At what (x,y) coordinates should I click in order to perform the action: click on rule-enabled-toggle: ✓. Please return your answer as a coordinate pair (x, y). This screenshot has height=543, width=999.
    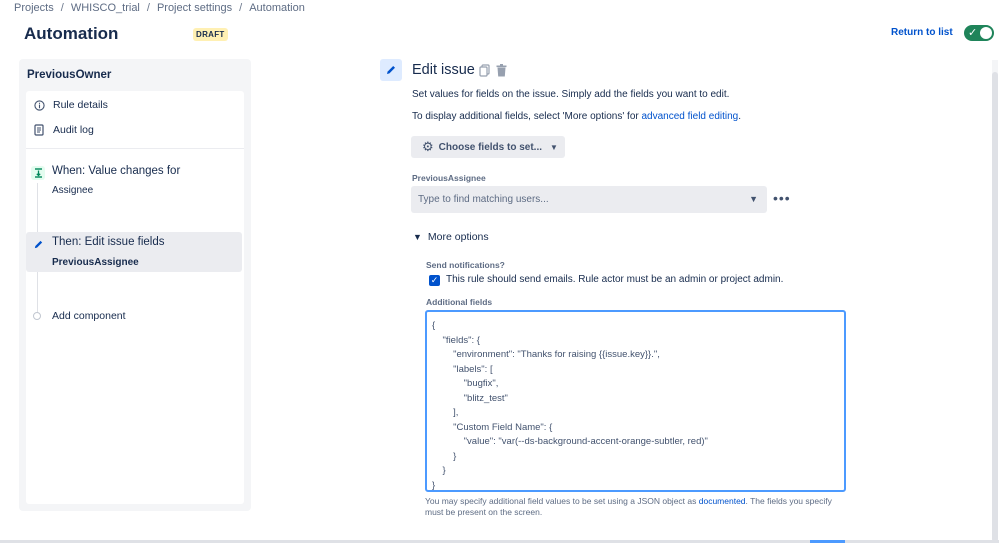
    Looking at the image, I should click on (979, 33).